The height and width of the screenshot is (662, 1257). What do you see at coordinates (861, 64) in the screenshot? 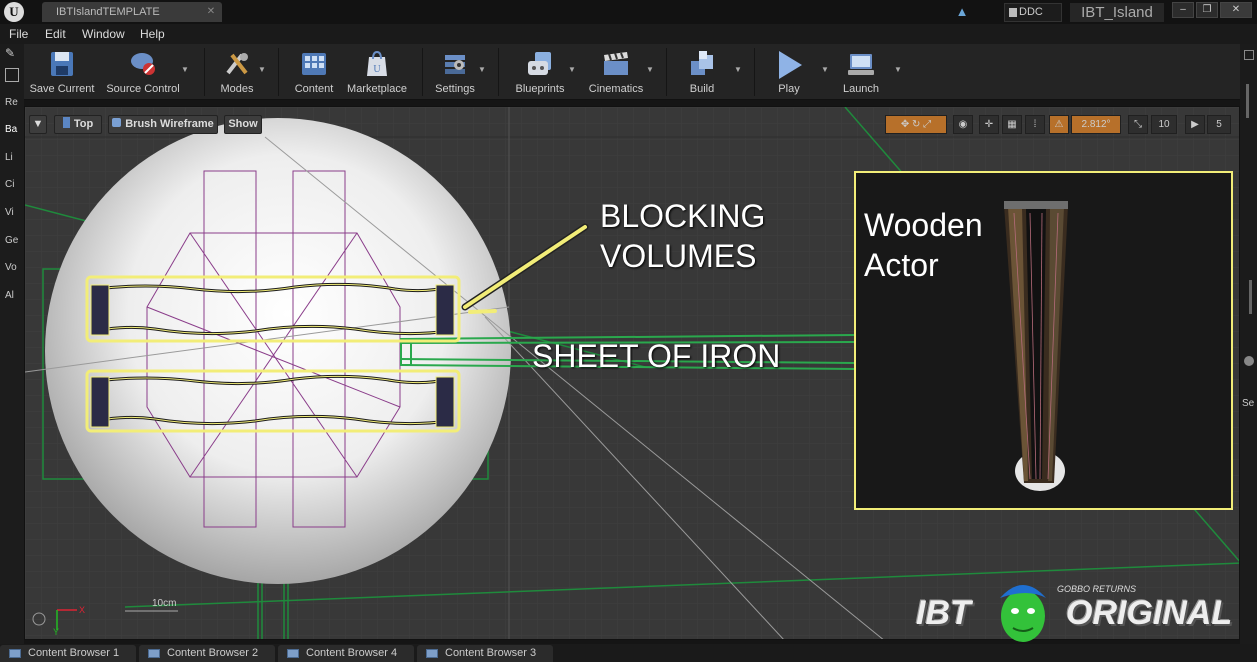
I see `launch-icon` at bounding box center [861, 64].